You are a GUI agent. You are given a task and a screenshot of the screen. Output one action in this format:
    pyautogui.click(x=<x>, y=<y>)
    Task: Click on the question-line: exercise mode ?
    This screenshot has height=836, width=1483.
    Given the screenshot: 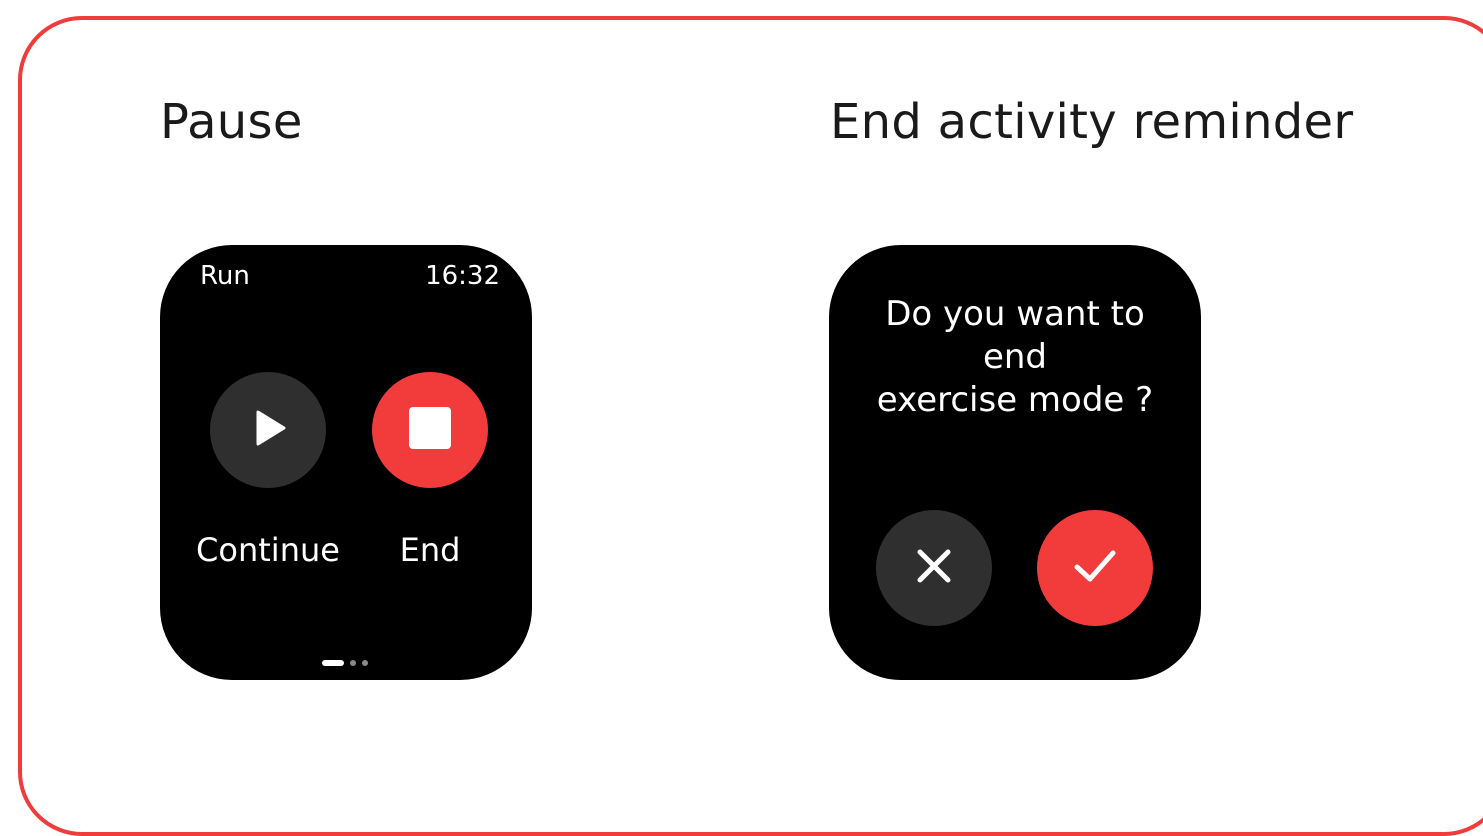 What is the action you would take?
    pyautogui.click(x=1015, y=400)
    